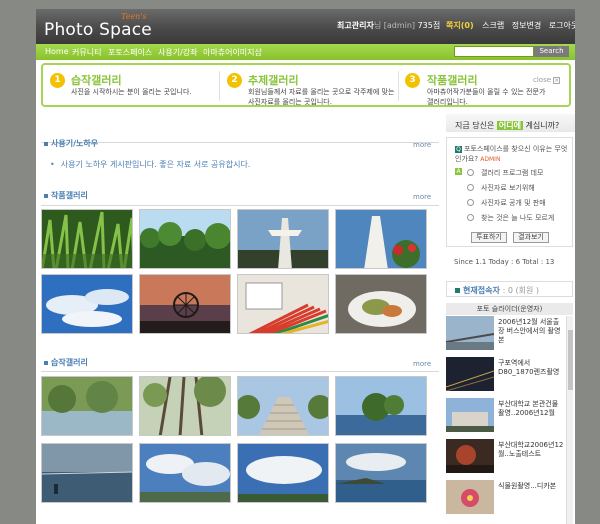 Image resolution: width=600 pixels, height=524 pixels. Describe the element at coordinates (98, 30) in the screenshot. I see `site-logo: Photo Space` at that location.